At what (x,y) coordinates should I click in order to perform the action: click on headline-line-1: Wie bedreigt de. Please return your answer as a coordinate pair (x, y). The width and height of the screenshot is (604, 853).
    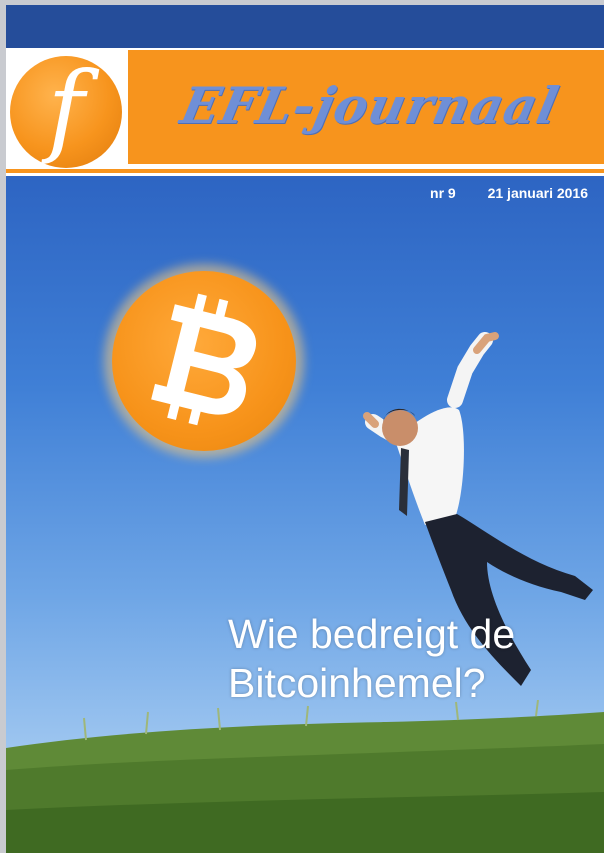
    Looking at the image, I should click on (372, 634).